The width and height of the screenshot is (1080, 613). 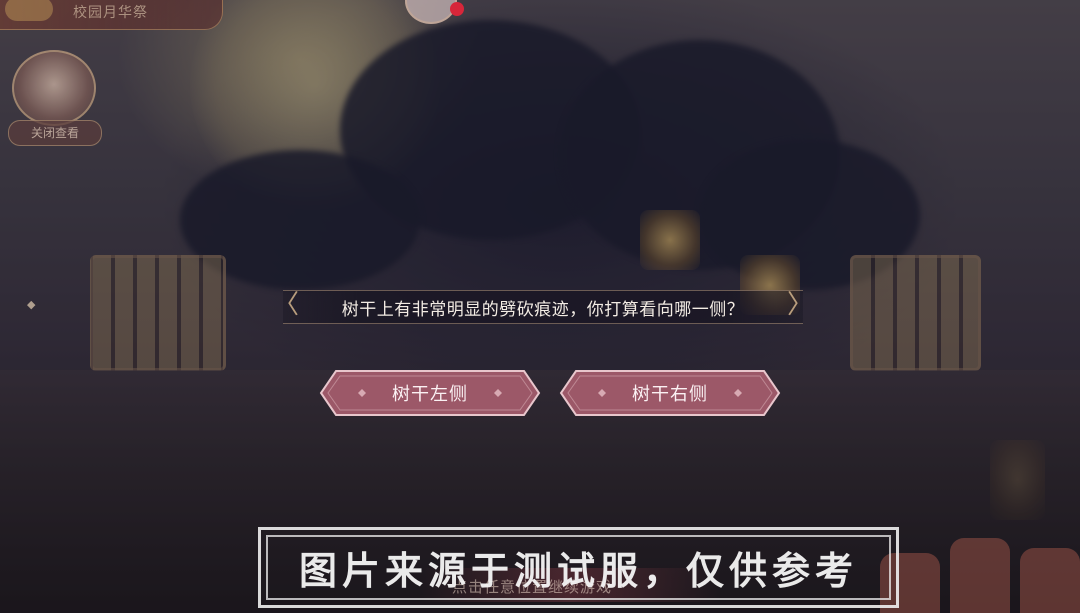 What do you see at coordinates (457, 9) in the screenshot?
I see `notification-dot` at bounding box center [457, 9].